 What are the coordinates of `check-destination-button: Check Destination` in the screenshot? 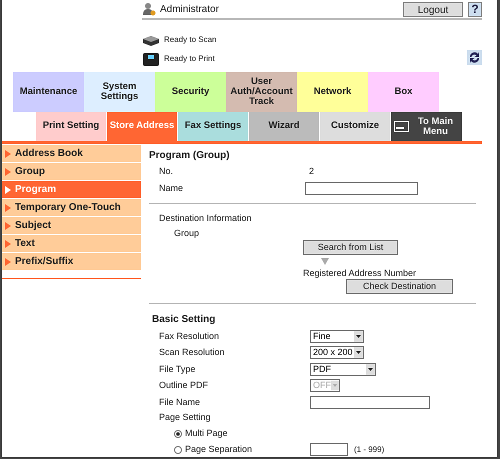 It's located at (399, 286).